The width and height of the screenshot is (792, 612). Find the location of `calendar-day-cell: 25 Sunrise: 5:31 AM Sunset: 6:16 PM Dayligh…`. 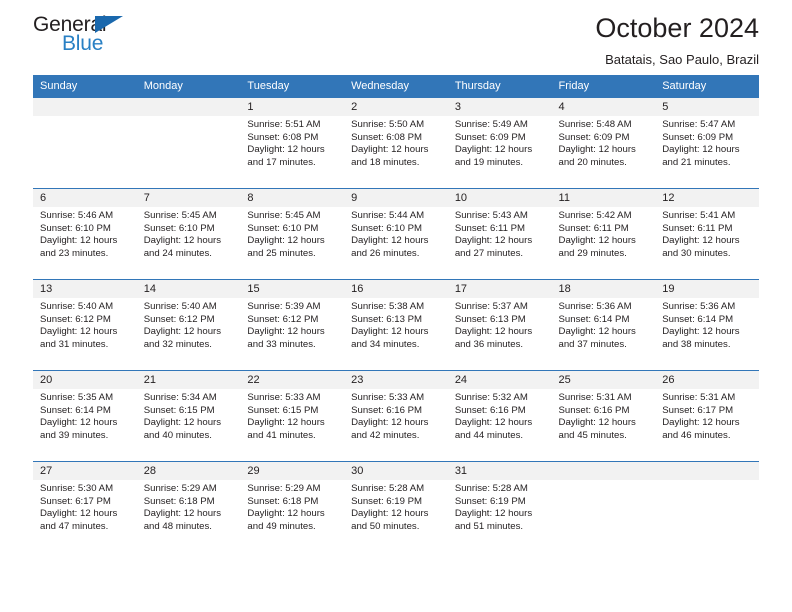

calendar-day-cell: 25 Sunrise: 5:31 AM Sunset: 6:16 PM Dayligh… is located at coordinates (603, 416).